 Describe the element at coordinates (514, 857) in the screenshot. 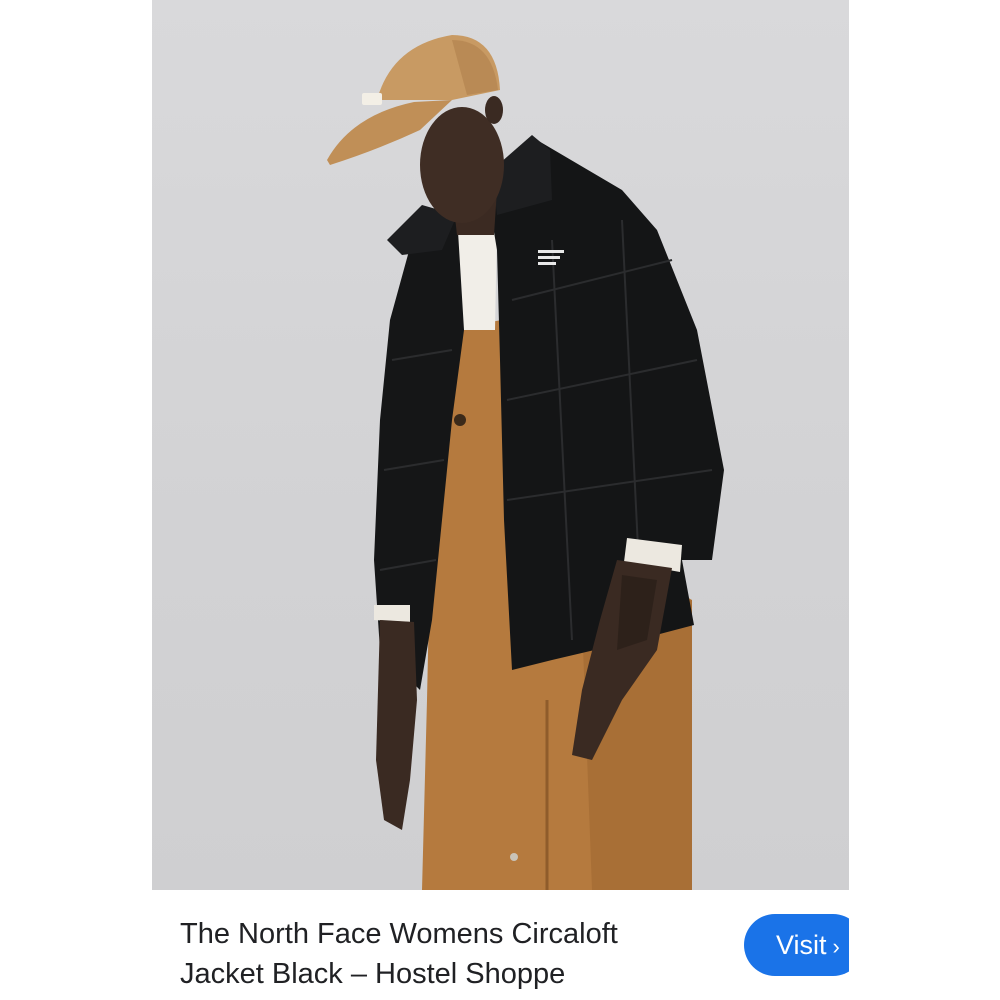

I see `overalls-rivet` at that location.